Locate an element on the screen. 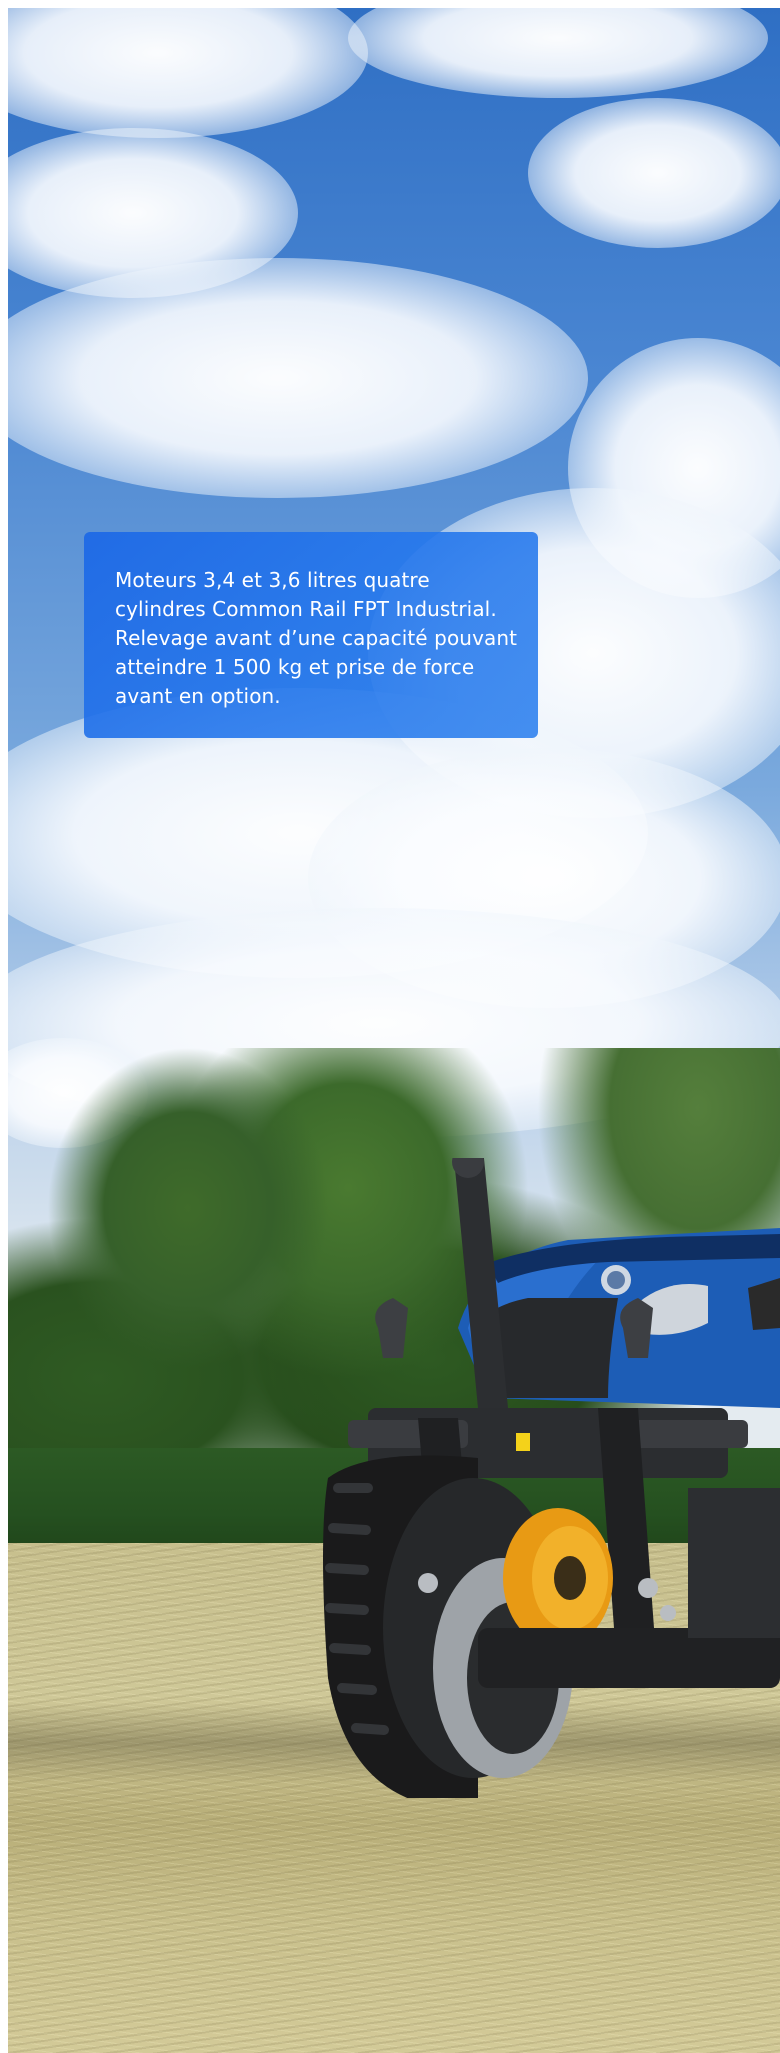 This screenshot has height=2053, width=780. caption-line: cylindres Common Rail FPT Industrial. is located at coordinates (306, 609).